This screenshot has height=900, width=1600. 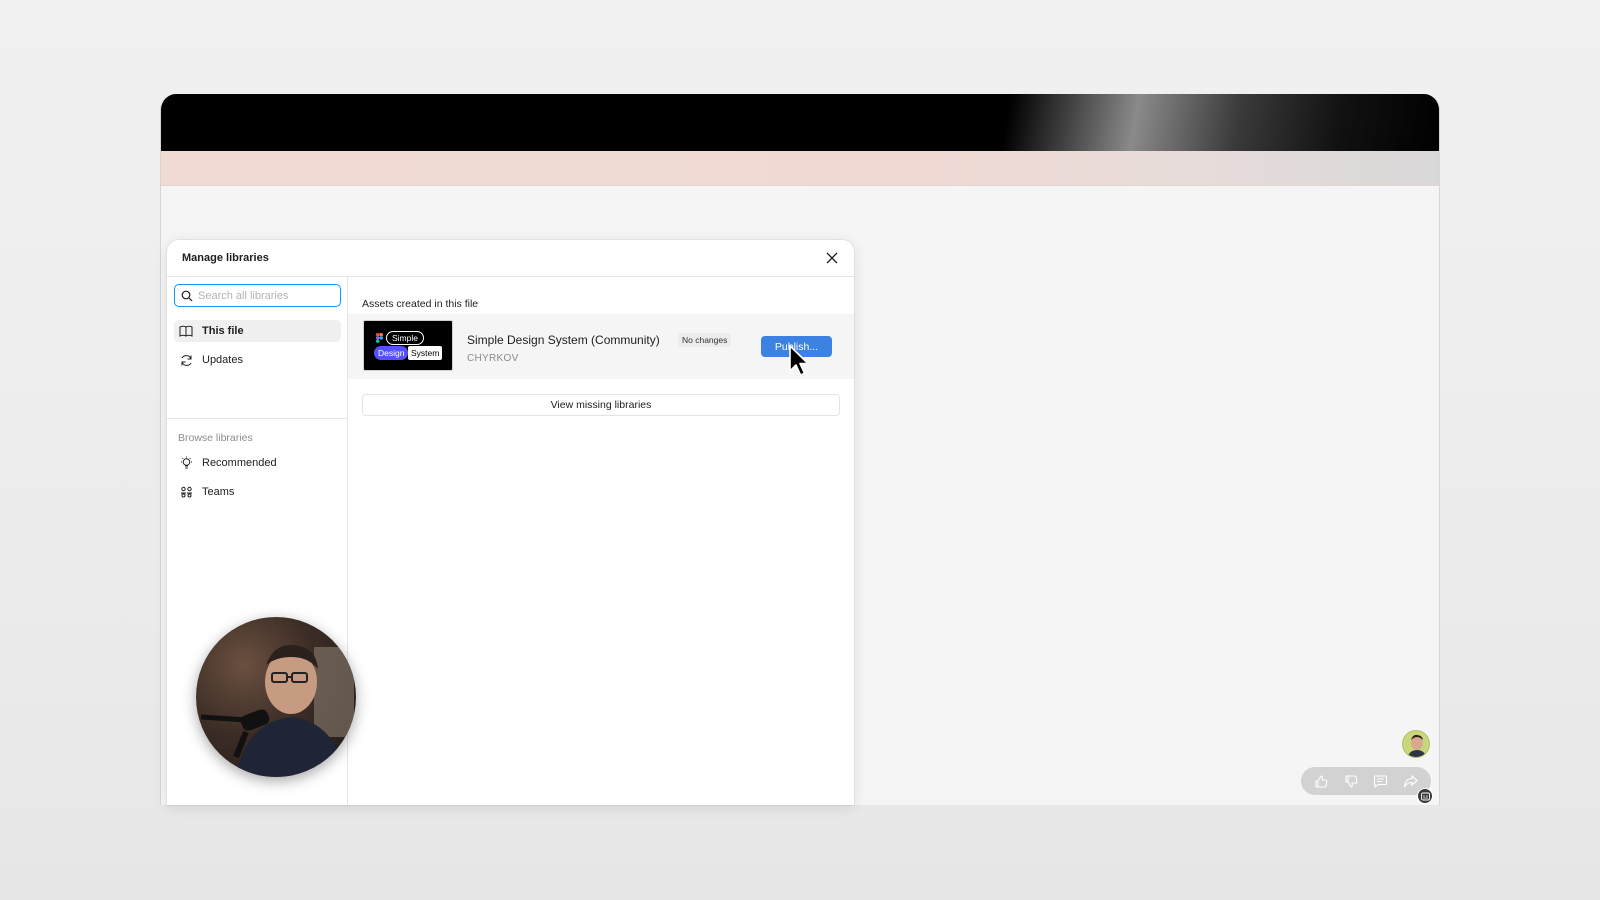 I want to click on view-missing-libraries-button: View missing libraries, so click(x=601, y=405).